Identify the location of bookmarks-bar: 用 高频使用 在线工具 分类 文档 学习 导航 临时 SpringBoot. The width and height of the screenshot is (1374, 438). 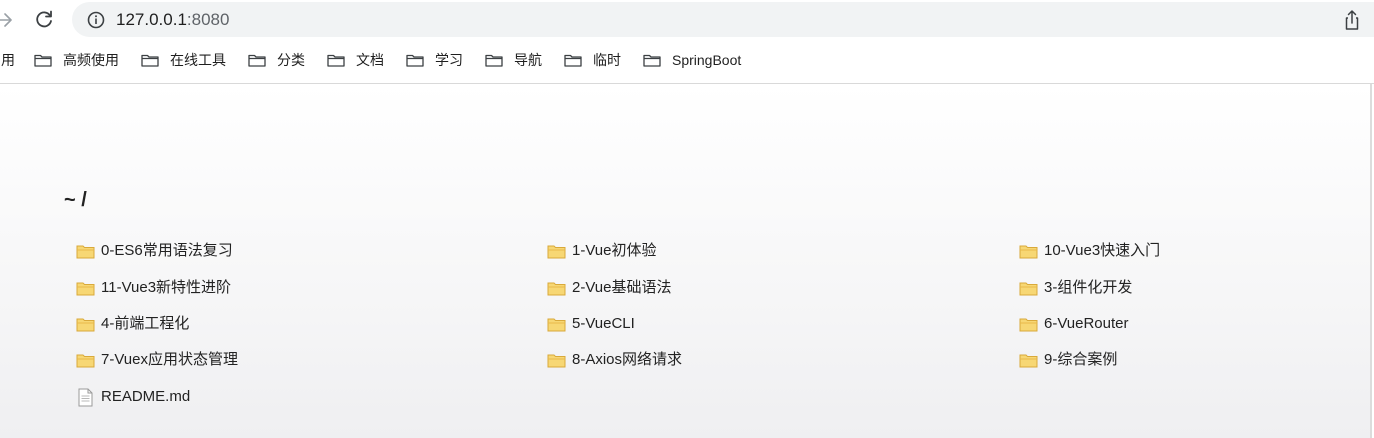
(687, 62).